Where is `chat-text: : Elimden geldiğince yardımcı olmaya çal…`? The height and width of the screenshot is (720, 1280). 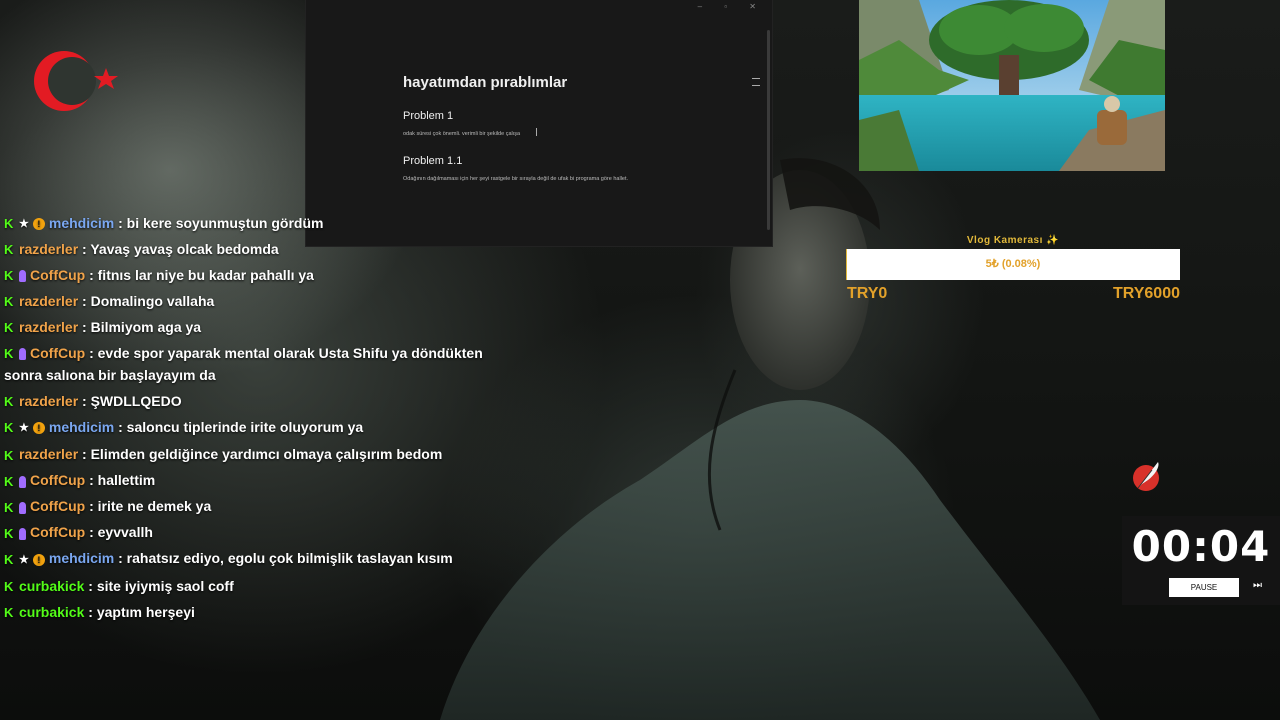 chat-text: : Elimden geldiğince yardımcı olmaya çal… is located at coordinates (260, 454).